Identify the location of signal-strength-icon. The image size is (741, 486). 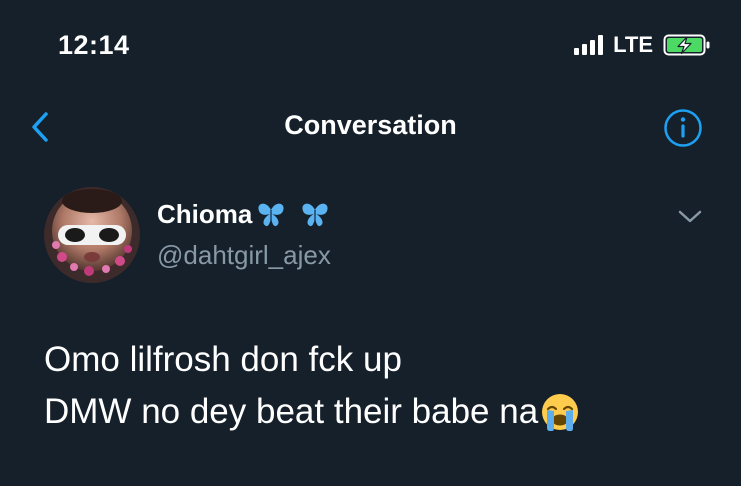
(589, 45).